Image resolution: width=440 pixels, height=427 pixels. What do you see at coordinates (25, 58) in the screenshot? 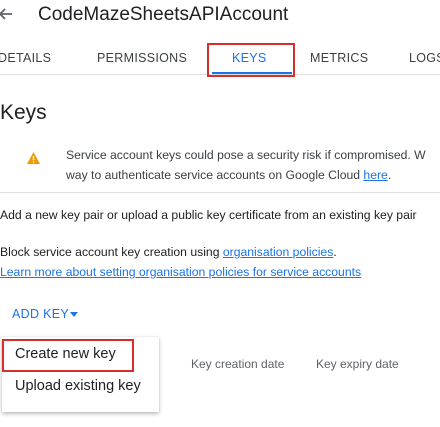
I see `tab-details: DETAILS` at bounding box center [25, 58].